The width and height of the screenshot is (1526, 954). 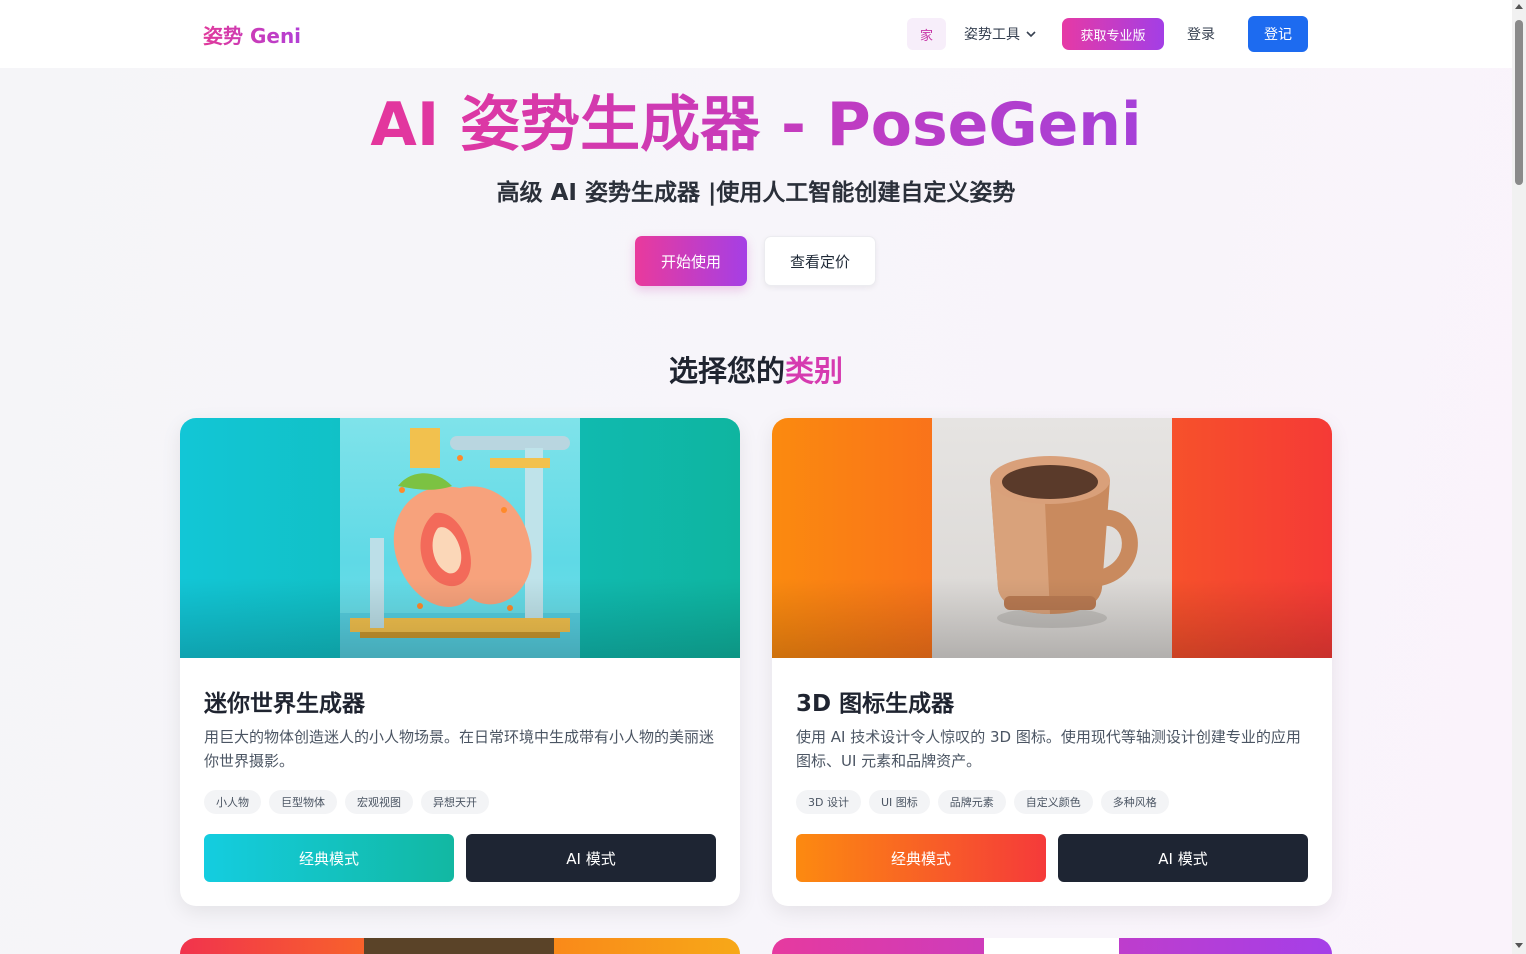 What do you see at coordinates (1134, 802) in the screenshot?
I see `tag: 多种风格` at bounding box center [1134, 802].